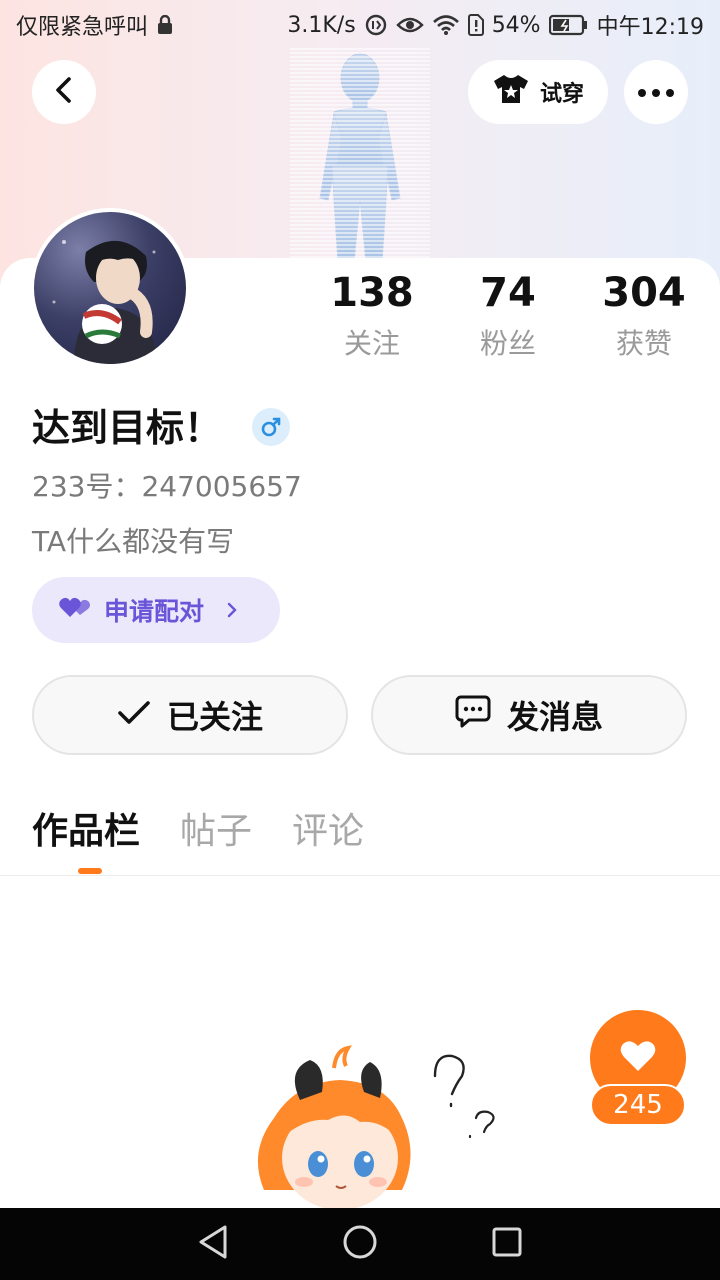 The height and width of the screenshot is (1280, 720). I want to click on followed-label: 已关注, so click(214, 717).